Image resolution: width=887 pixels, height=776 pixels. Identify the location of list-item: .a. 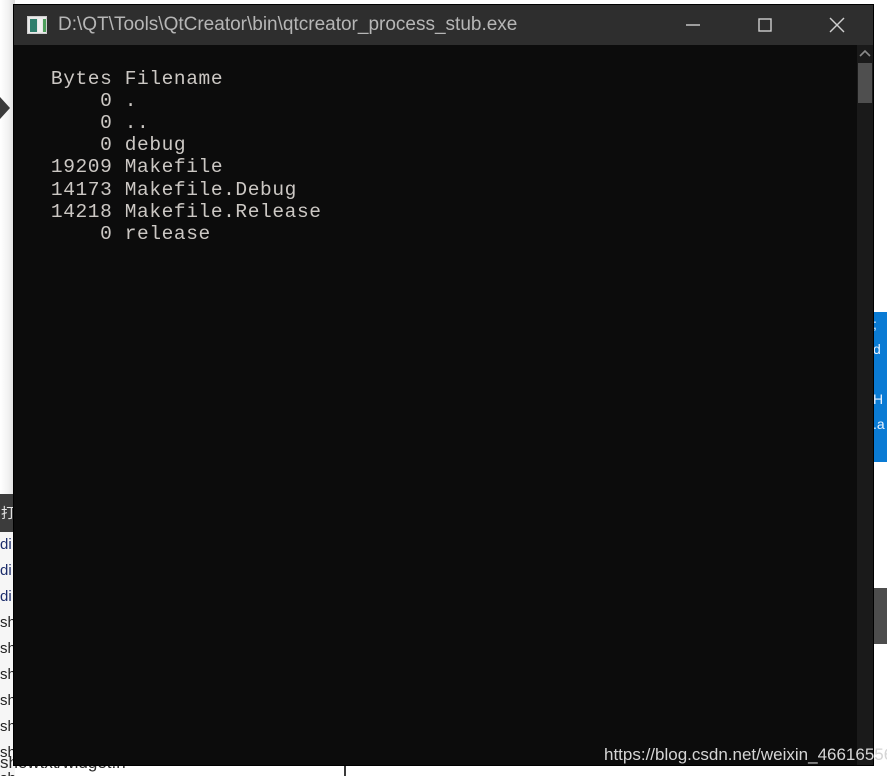
(879, 424).